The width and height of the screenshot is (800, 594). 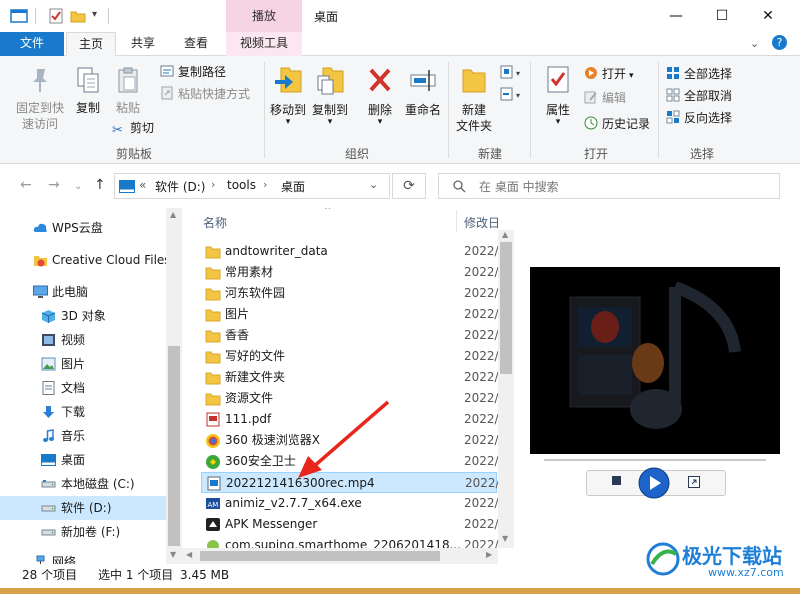 What do you see at coordinates (373, 184) in the screenshot?
I see `address-history-dropdown-icon: ⌄` at bounding box center [373, 184].